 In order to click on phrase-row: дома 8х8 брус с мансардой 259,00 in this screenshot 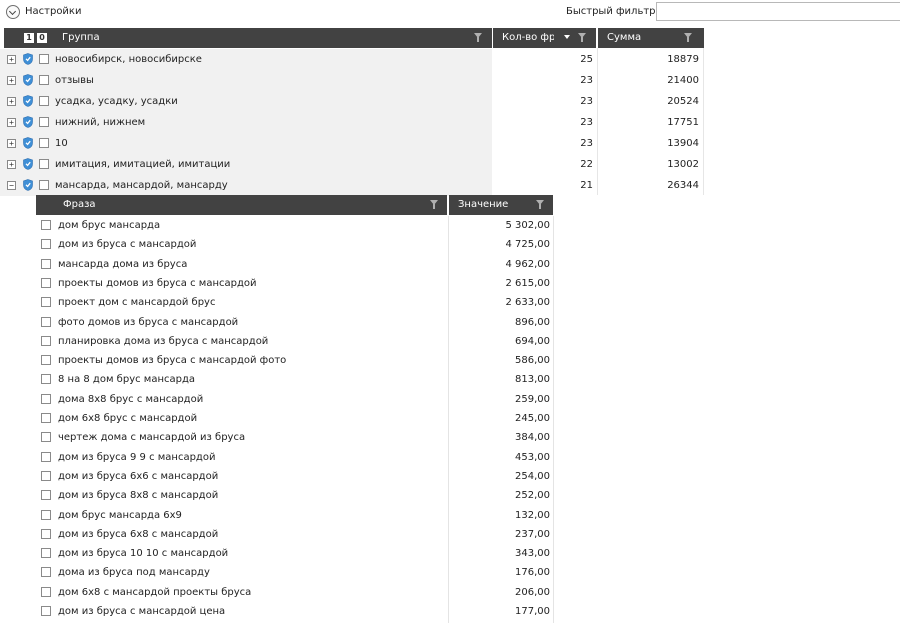, I will do `click(295, 399)`.